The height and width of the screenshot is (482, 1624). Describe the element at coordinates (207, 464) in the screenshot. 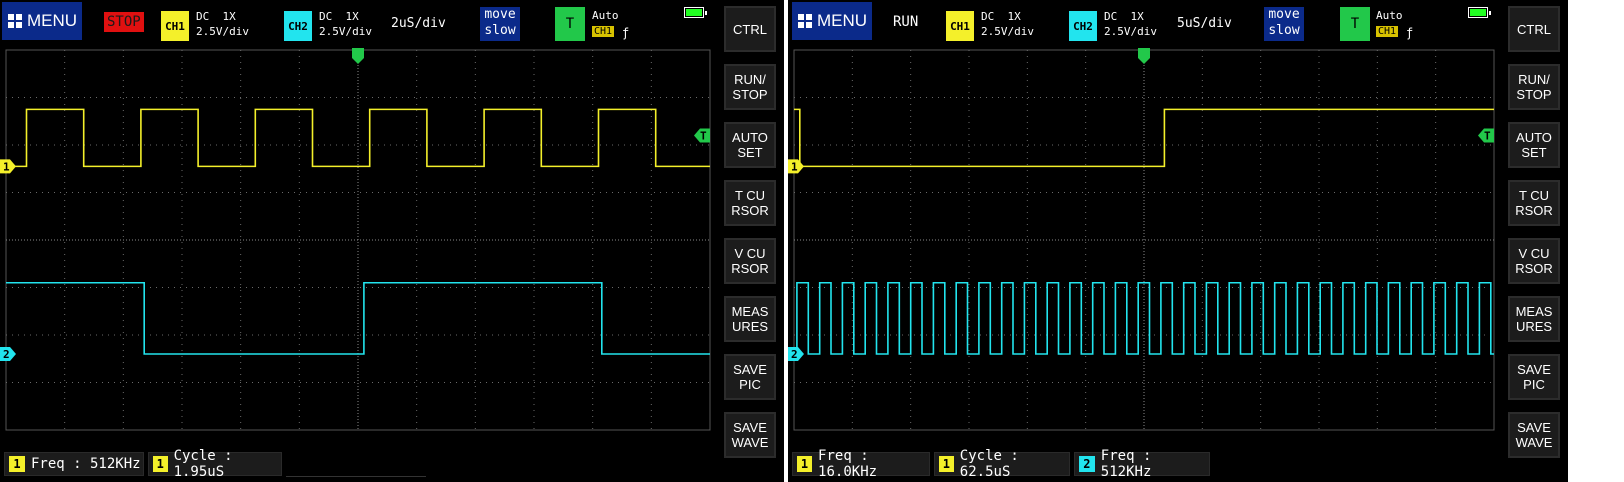

I see `measurement-text: Cycle : 1.95uS` at that location.